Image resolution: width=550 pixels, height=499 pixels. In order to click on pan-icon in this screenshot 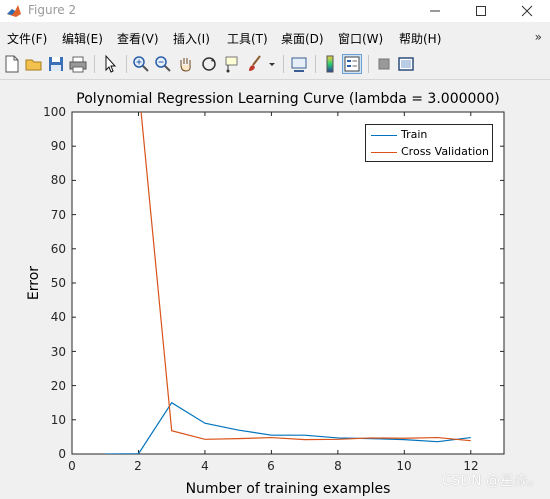, I will do `click(185, 65)`.